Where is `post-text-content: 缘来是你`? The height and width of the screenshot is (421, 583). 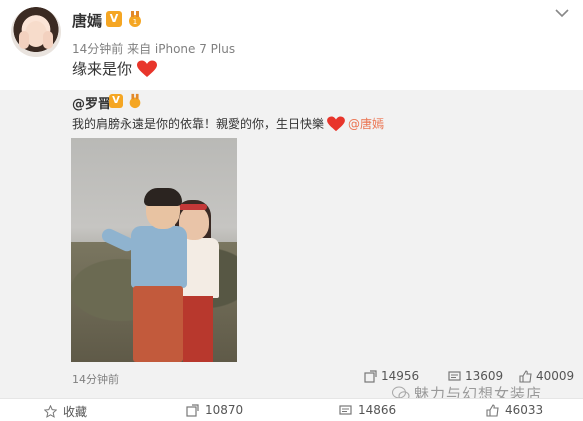 post-text-content: 缘来是你 is located at coordinates (102, 69).